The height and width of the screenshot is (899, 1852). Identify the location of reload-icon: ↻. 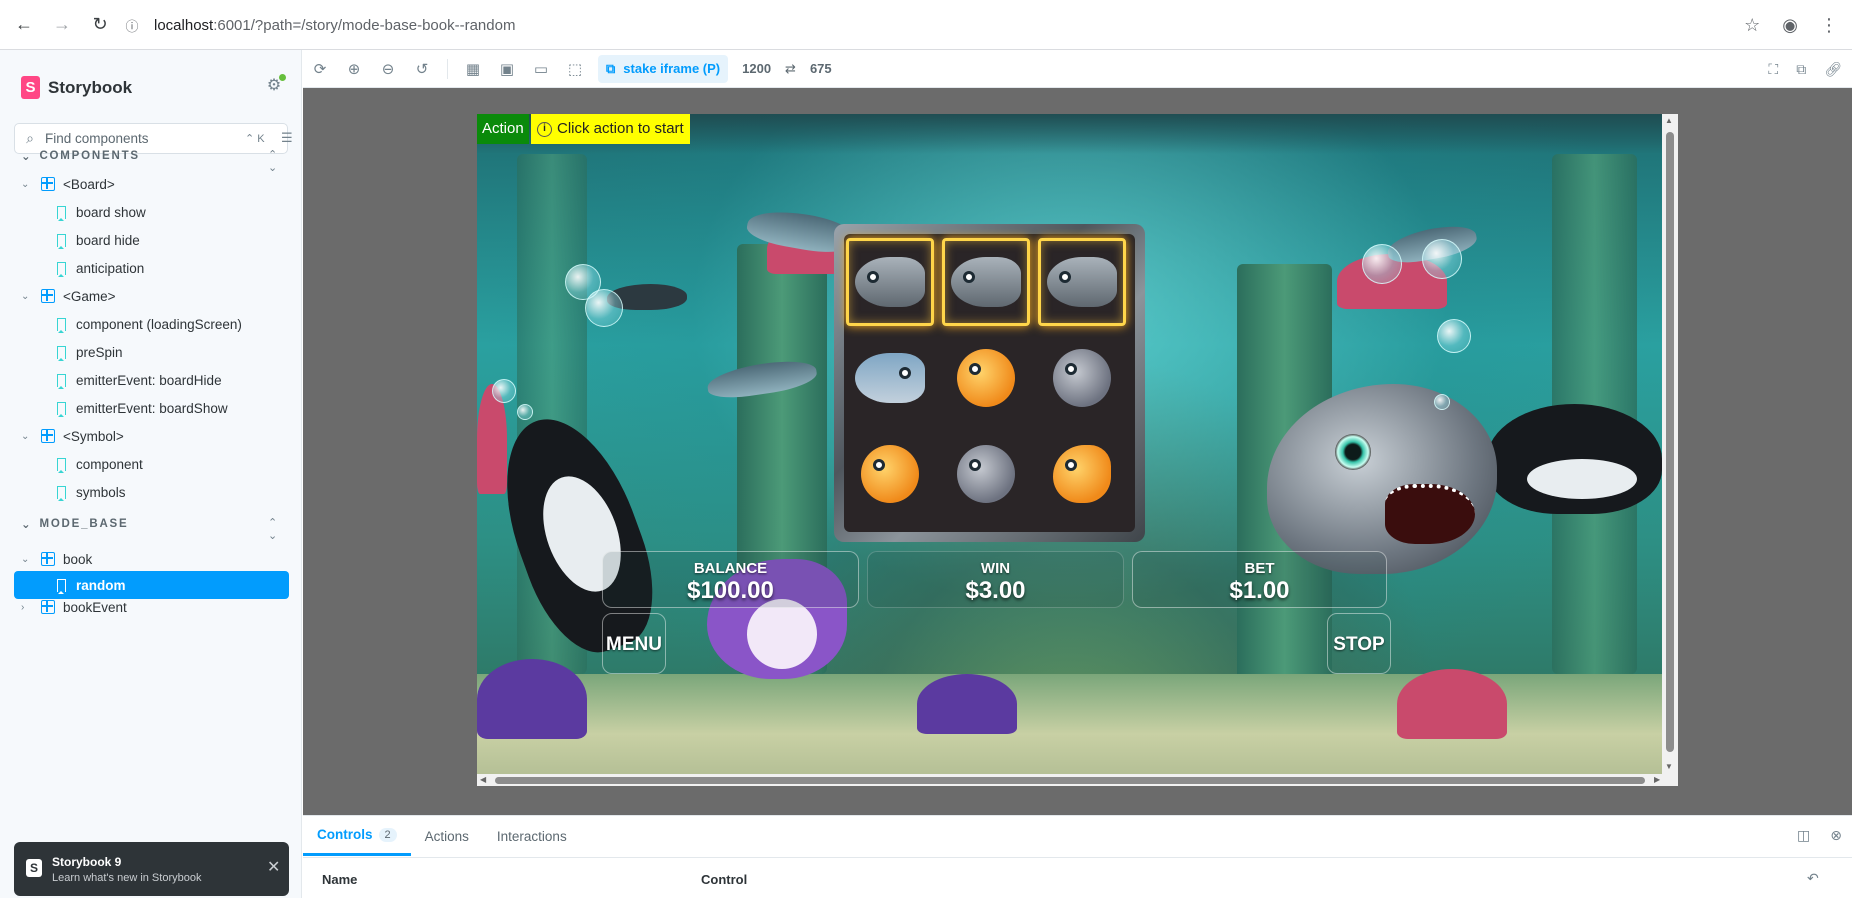
(100, 25).